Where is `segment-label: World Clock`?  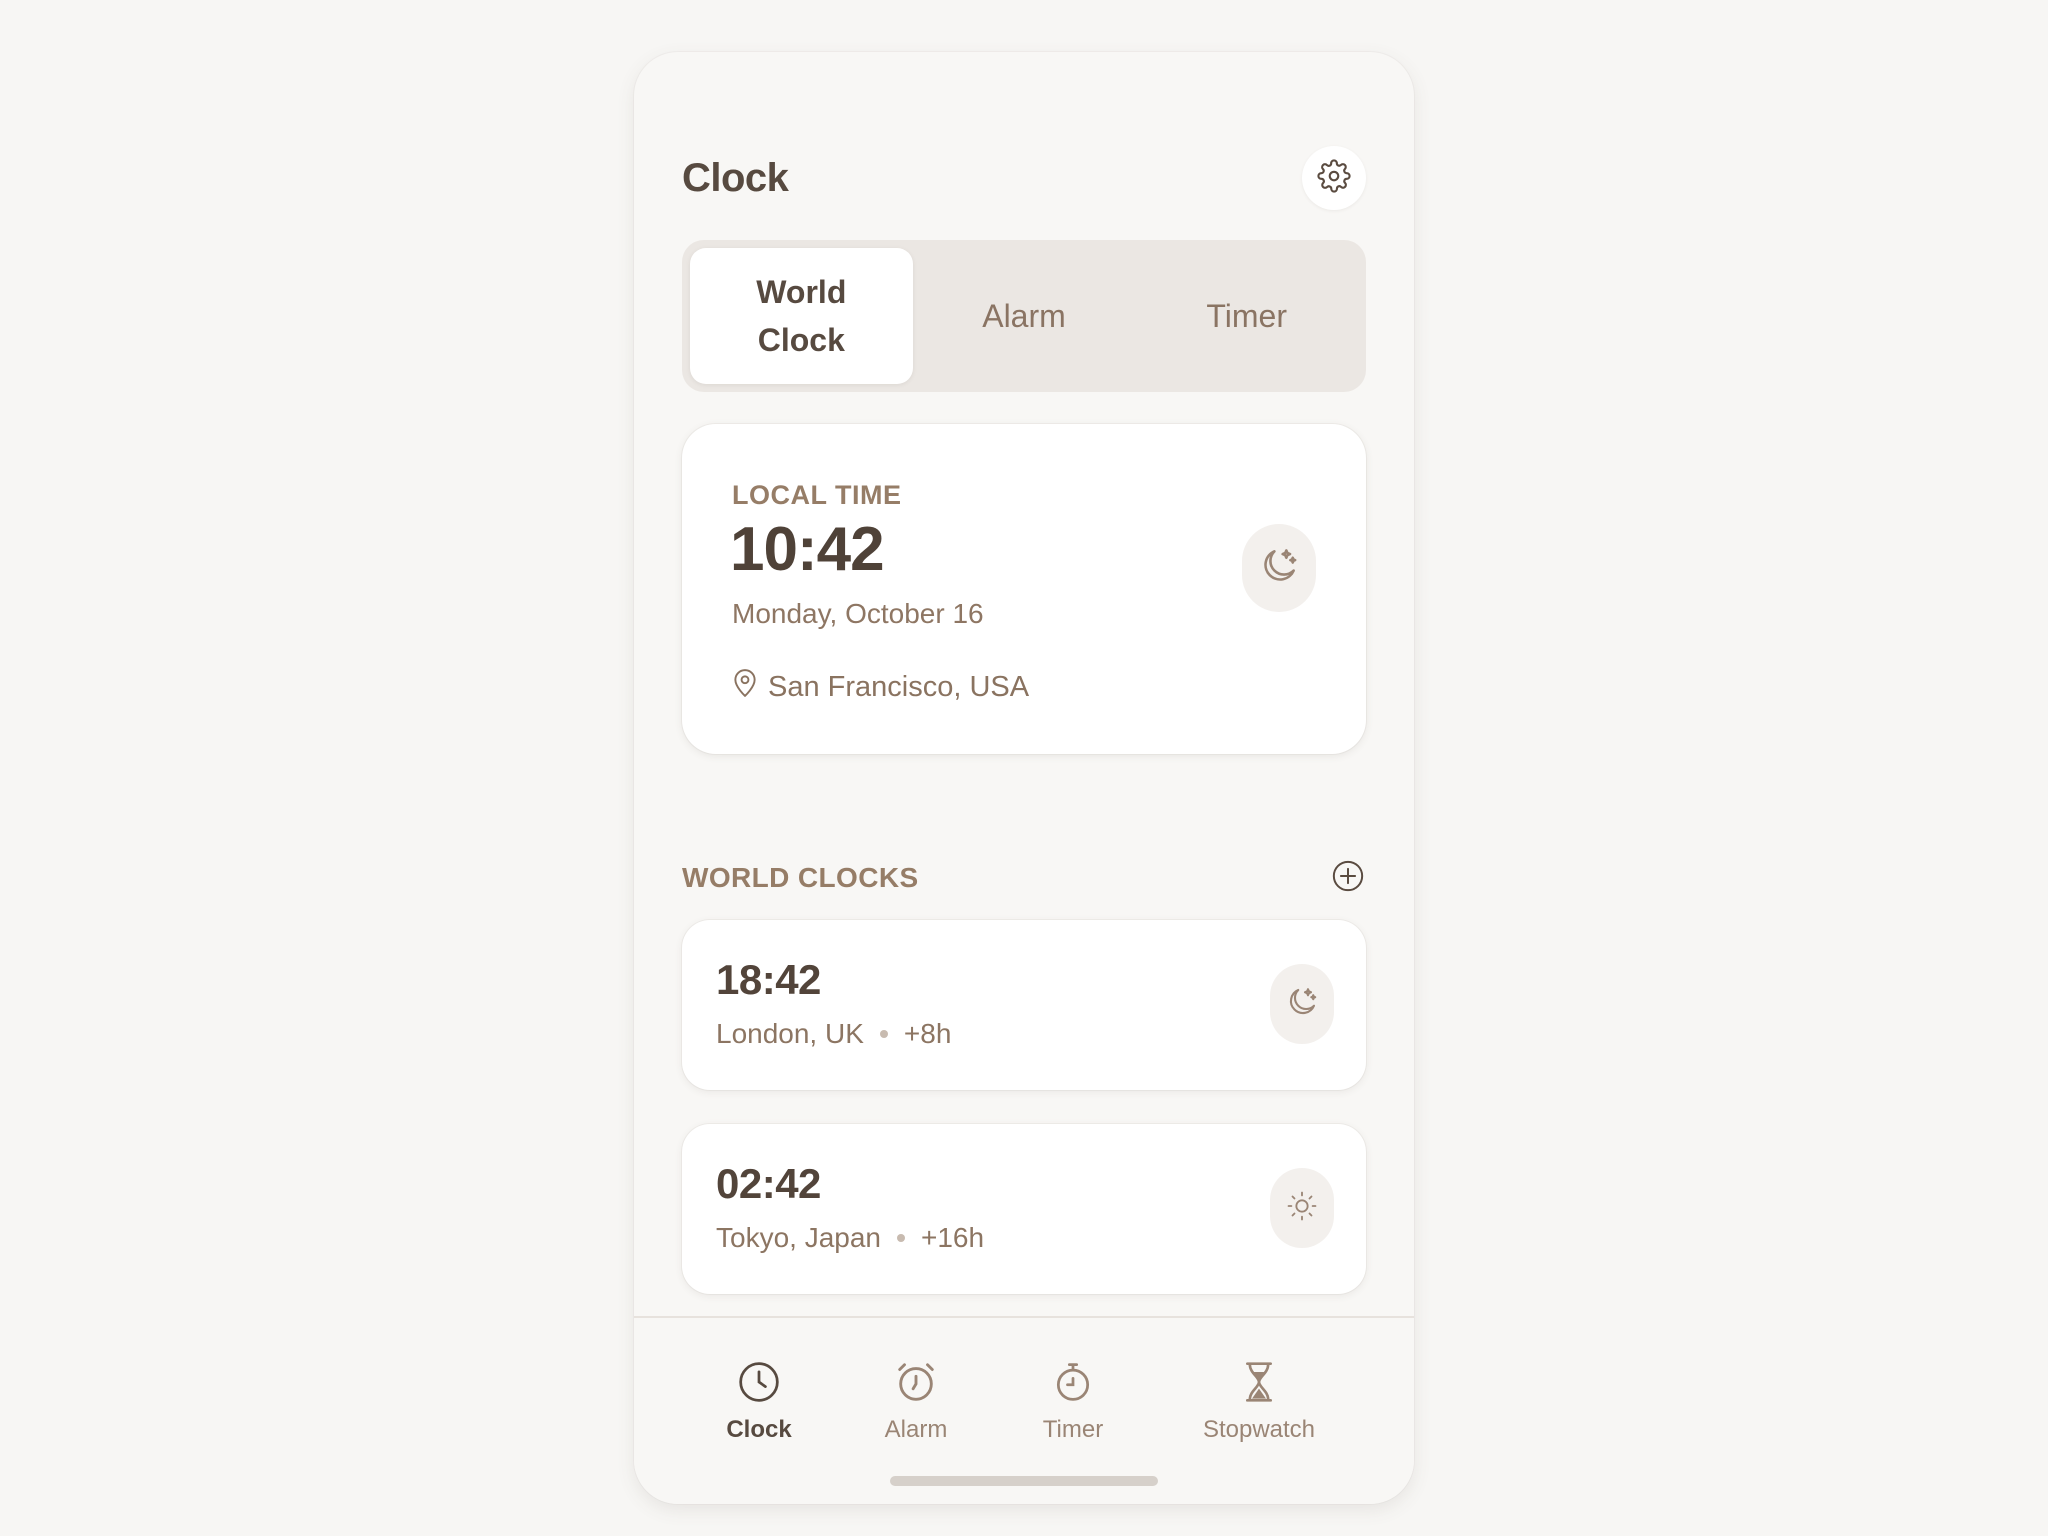 segment-label: World Clock is located at coordinates (801, 316).